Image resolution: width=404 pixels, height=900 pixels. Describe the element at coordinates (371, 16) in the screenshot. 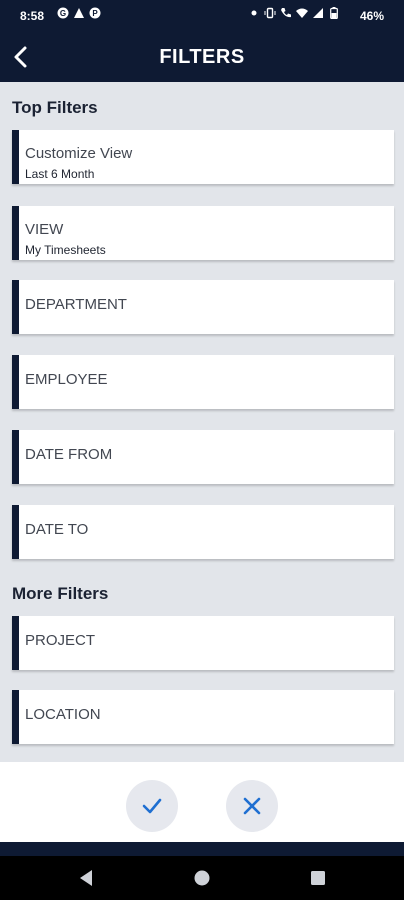

I see `battery-percent: 46%` at that location.